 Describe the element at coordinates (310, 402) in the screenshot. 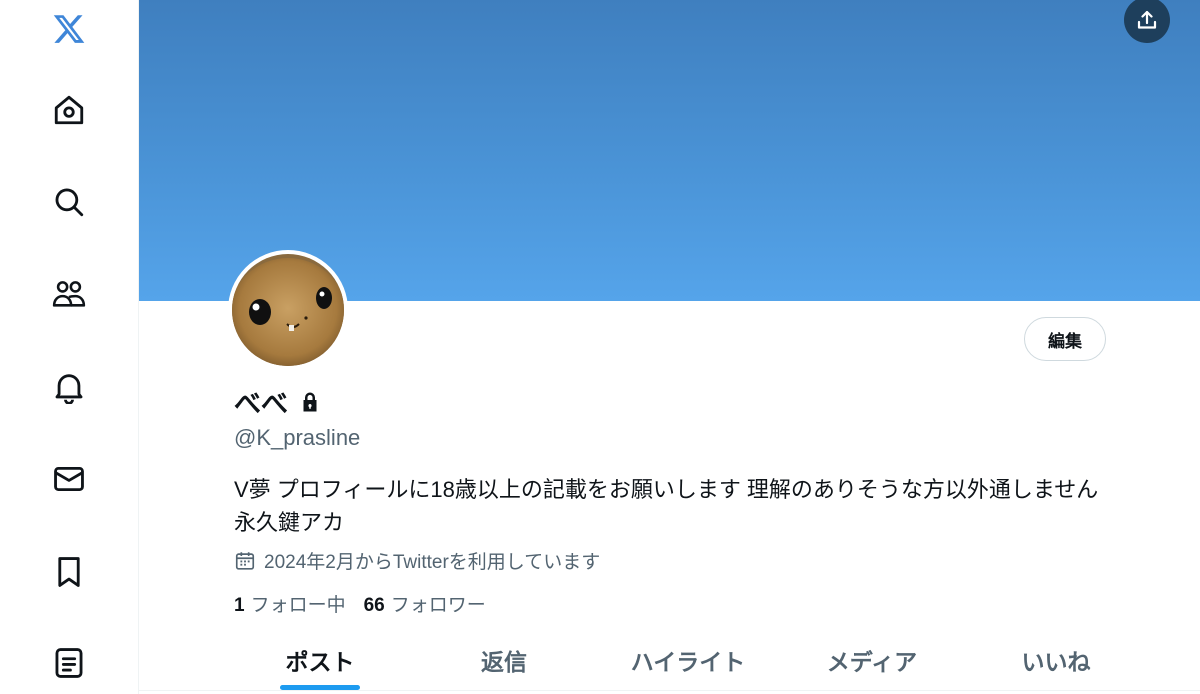

I see `lock-icon` at that location.